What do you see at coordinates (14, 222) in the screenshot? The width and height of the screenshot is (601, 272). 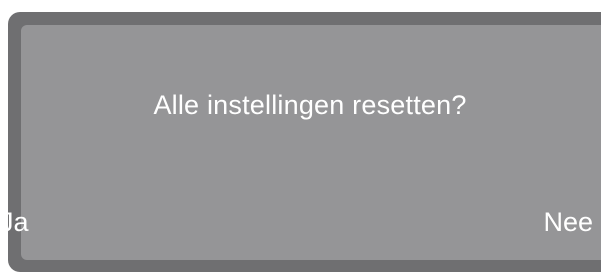 I see `yes-button: Ja` at bounding box center [14, 222].